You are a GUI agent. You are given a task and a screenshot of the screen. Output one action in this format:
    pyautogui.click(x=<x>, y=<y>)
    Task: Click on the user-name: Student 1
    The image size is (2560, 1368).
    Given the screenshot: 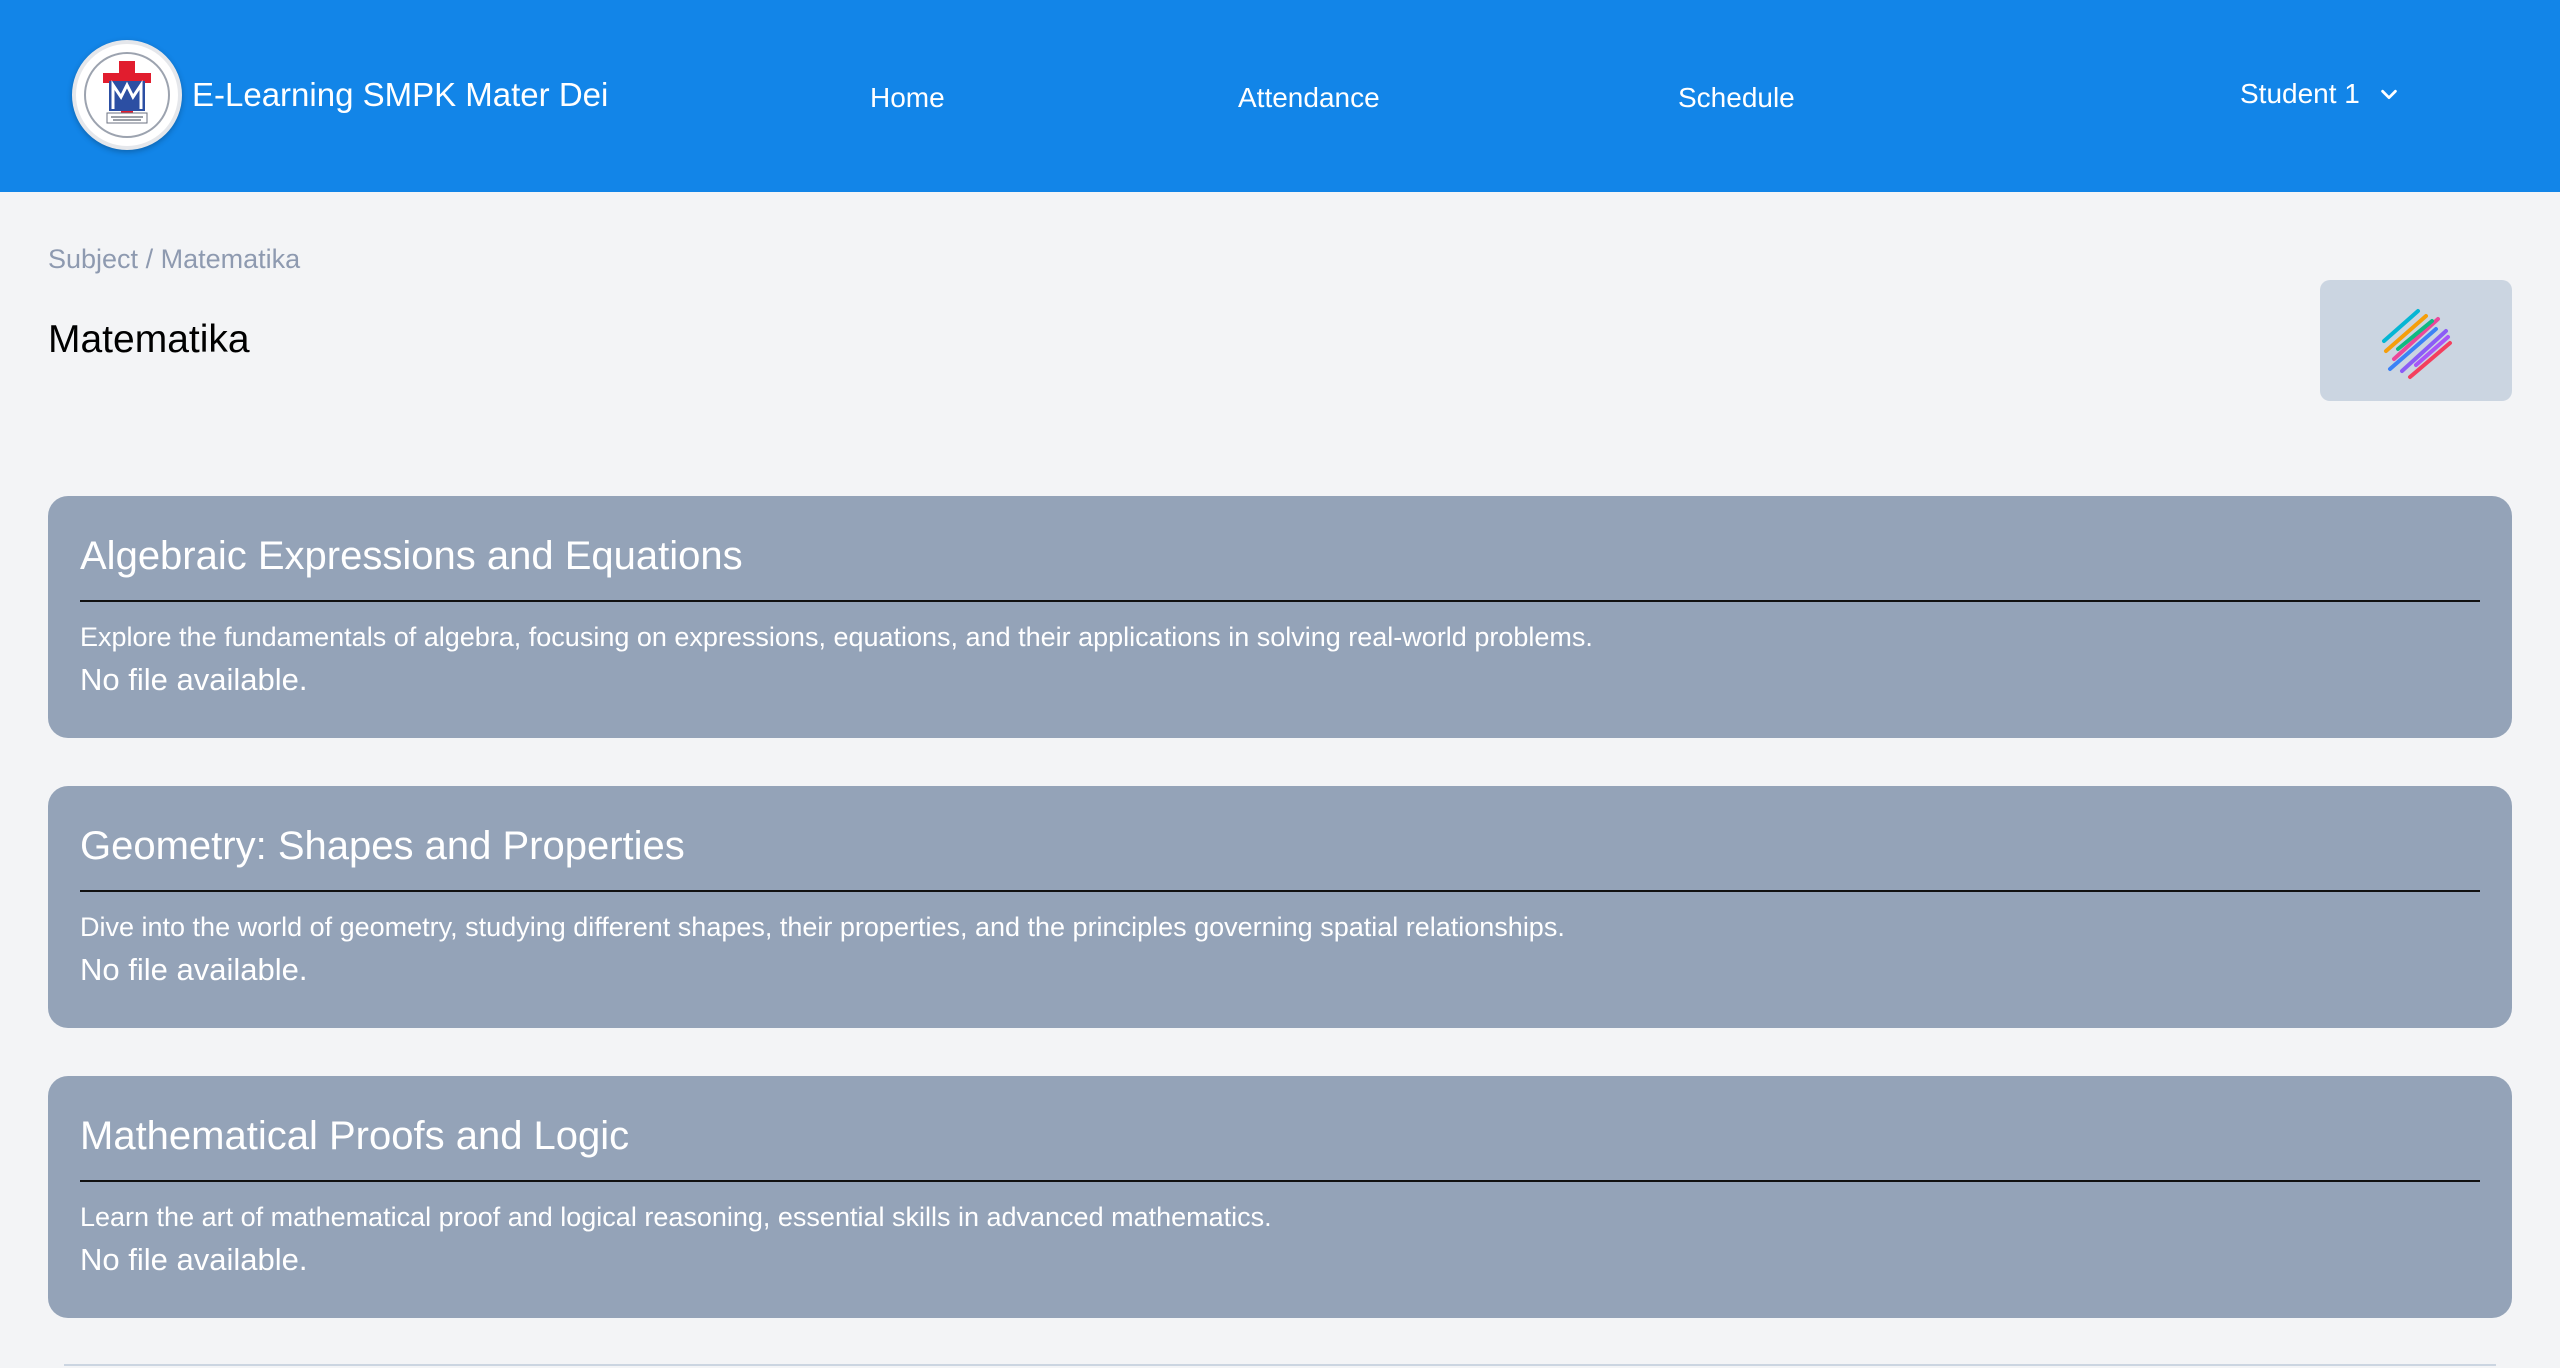 What is the action you would take?
    pyautogui.click(x=2300, y=93)
    